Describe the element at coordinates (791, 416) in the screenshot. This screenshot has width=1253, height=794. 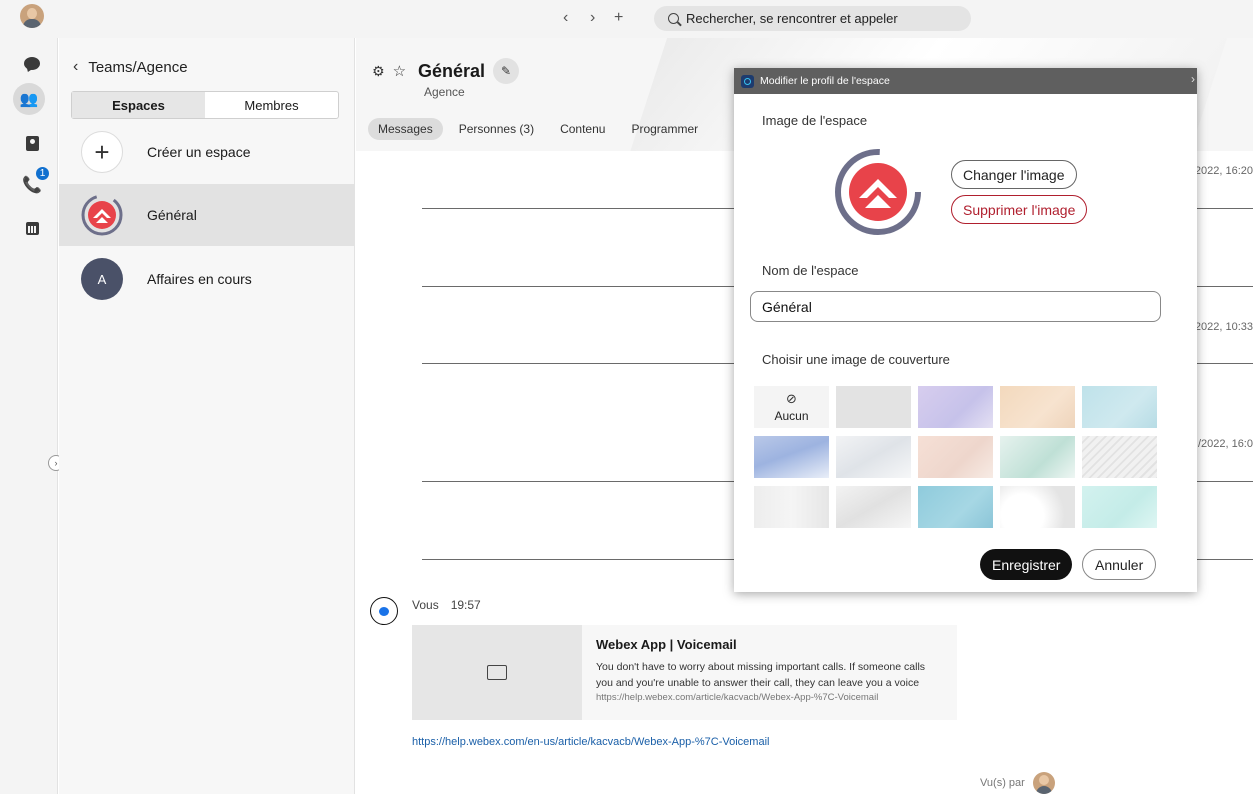
I see `cover-none-label: Aucun` at that location.